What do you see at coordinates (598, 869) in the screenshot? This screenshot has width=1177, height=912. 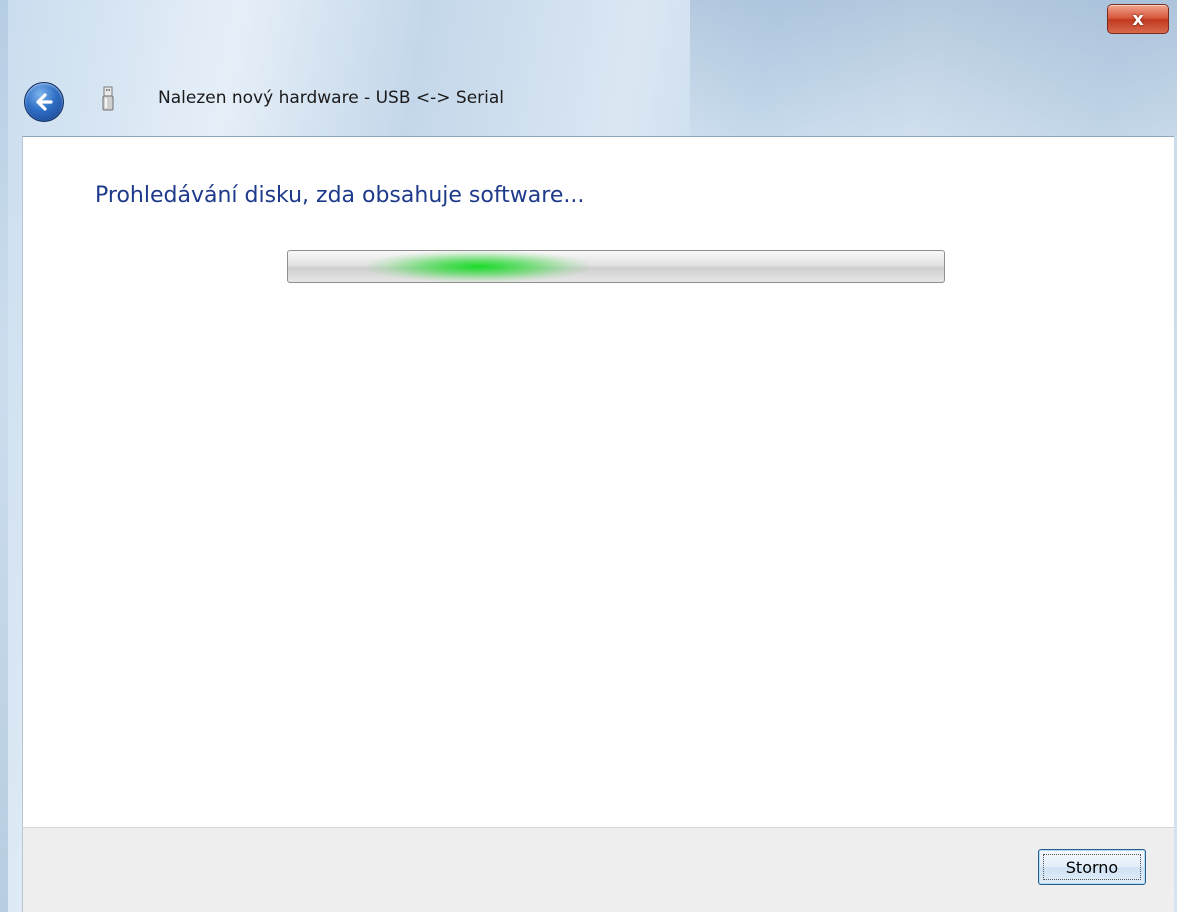 I see `dialog-footer: Storno` at bounding box center [598, 869].